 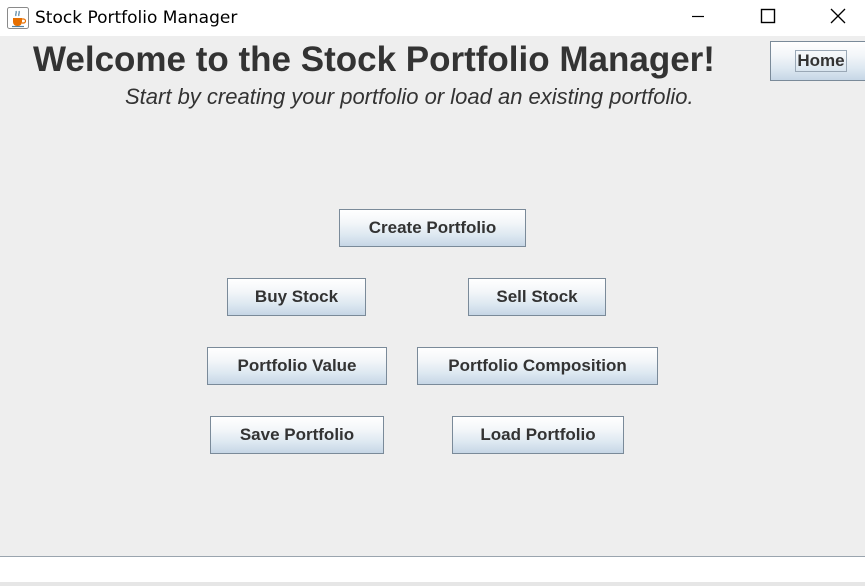 I want to click on close-icon, so click(x=838, y=18).